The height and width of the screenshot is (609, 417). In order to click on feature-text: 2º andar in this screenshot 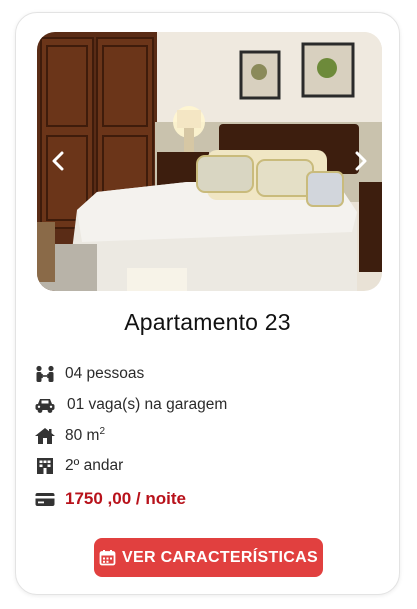, I will do `click(94, 465)`.